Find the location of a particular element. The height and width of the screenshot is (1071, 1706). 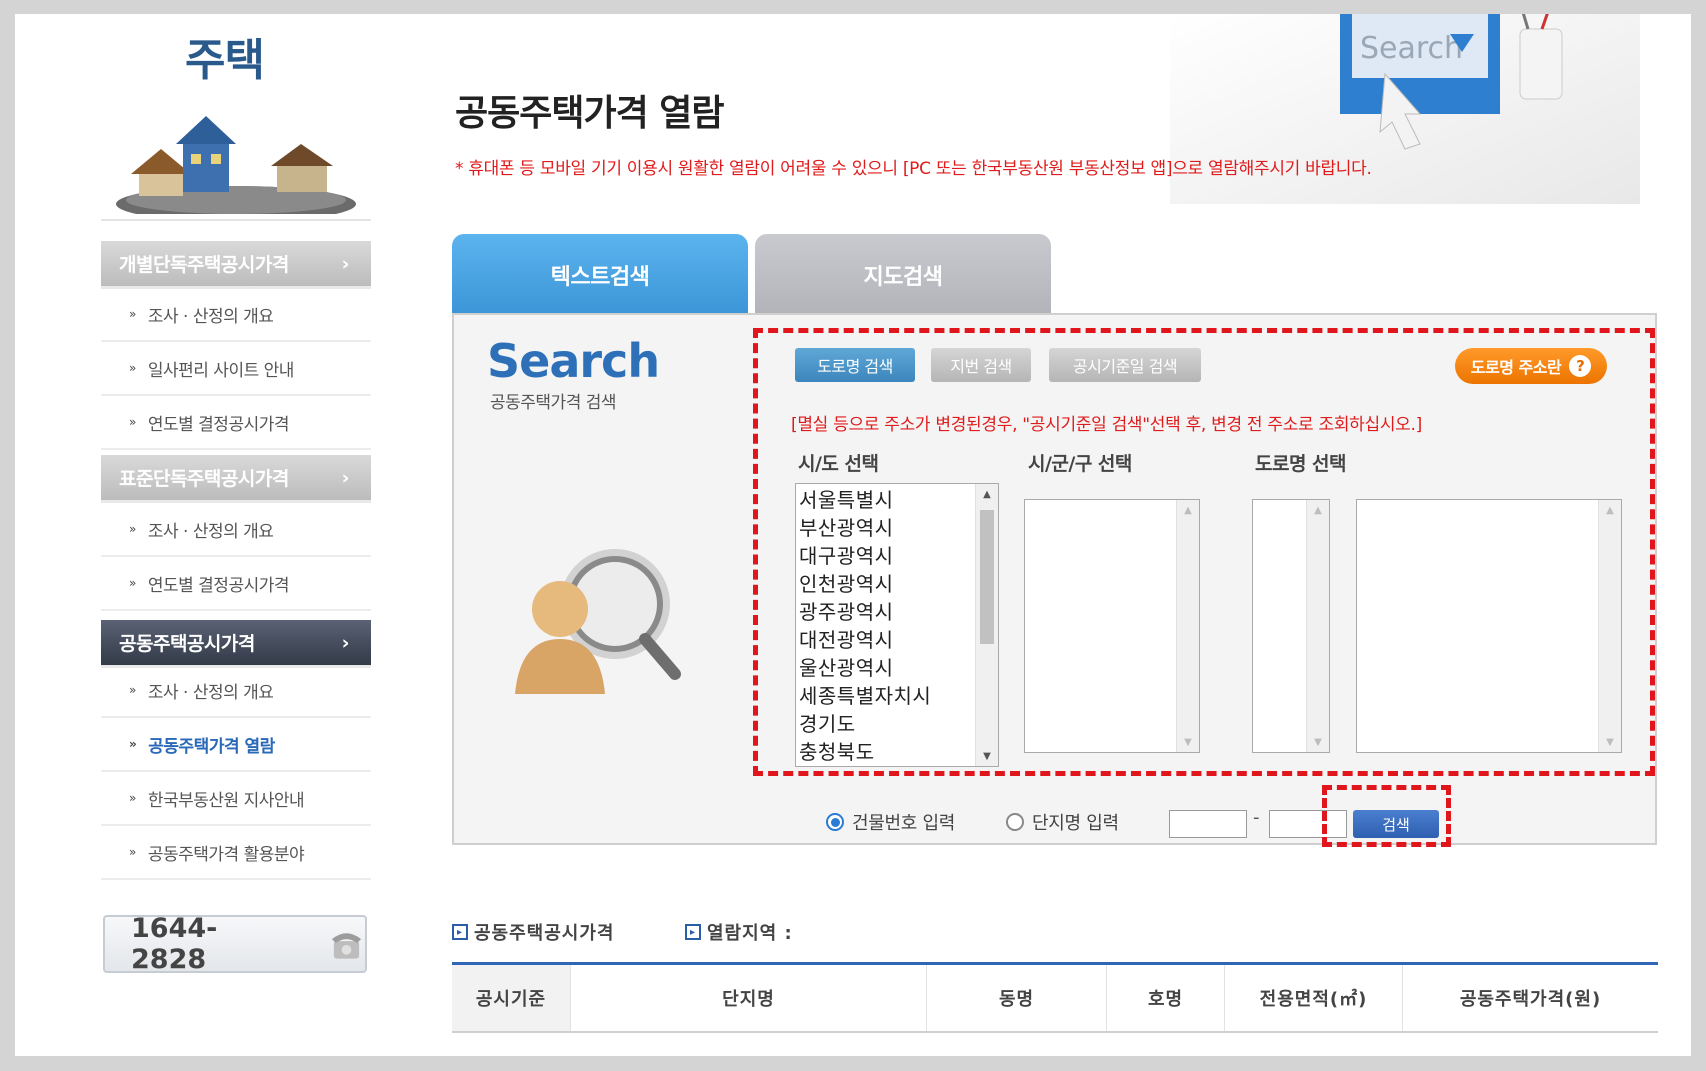

radio-label: 건물번호 입력 is located at coordinates (903, 823).